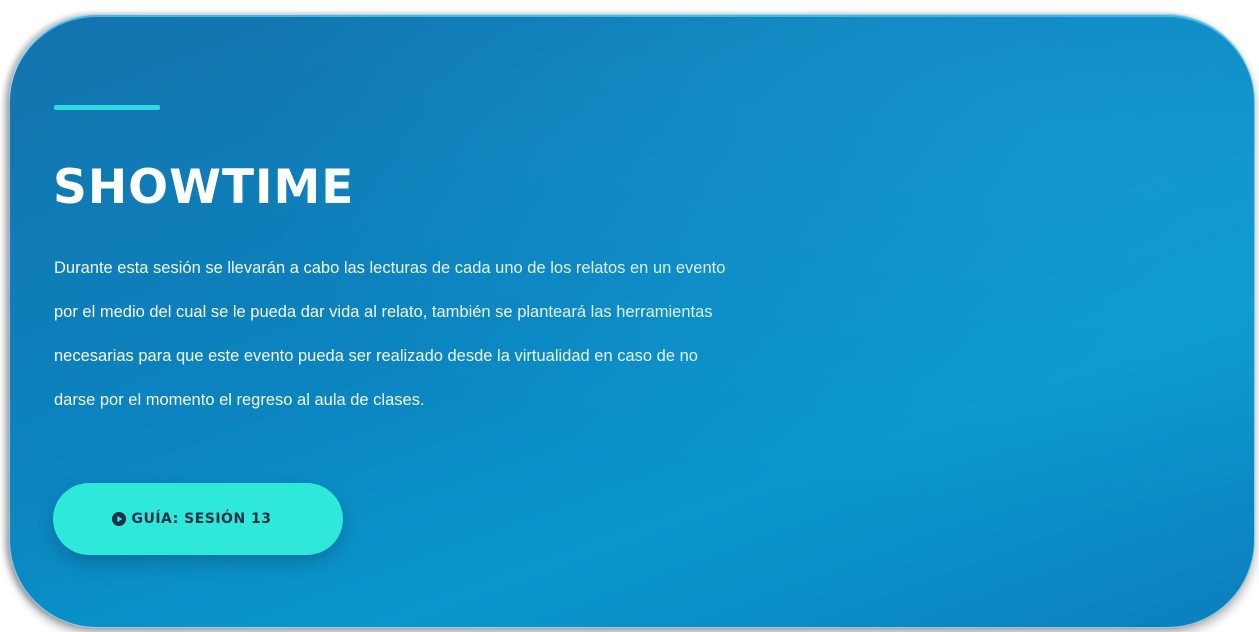 The width and height of the screenshot is (1259, 632). Describe the element at coordinates (201, 519) in the screenshot. I see `guide-session-label: GUÍA: SESIÓN 13` at that location.